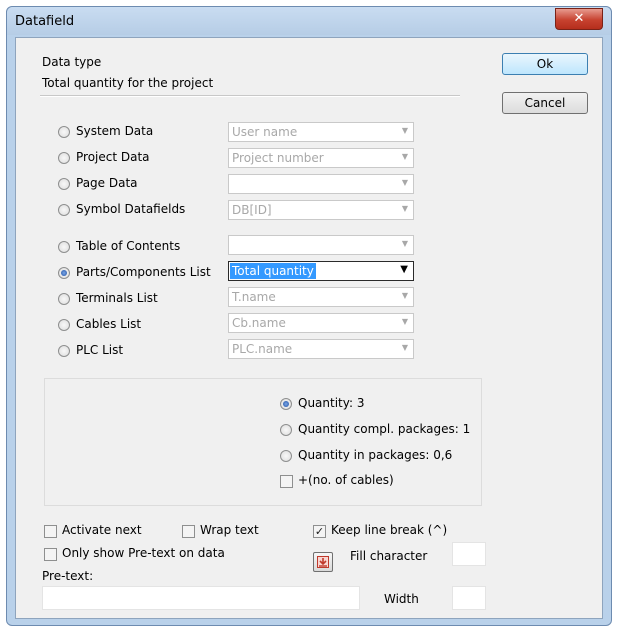 Image resolution: width=618 pixels, height=632 pixels. Describe the element at coordinates (375, 455) in the screenshot. I see `label-quantity-in-packages: Quantity in packages: 0,6` at that location.